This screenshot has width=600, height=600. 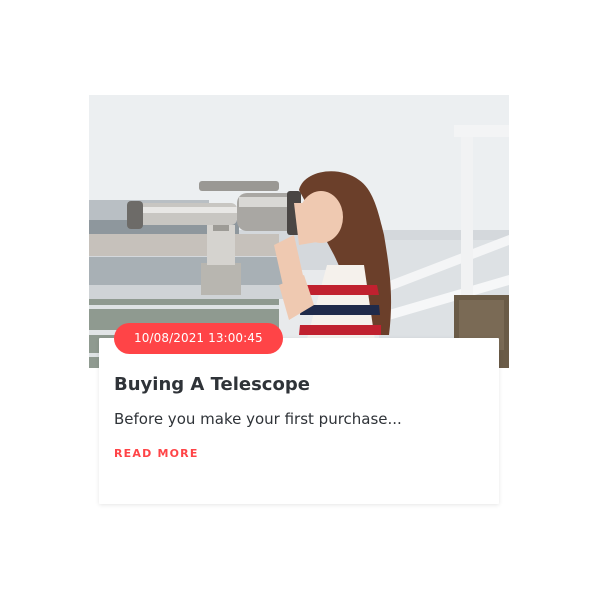 What do you see at coordinates (198, 338) in the screenshot?
I see `post-date-badge: 10/08/2021 13:00:45` at bounding box center [198, 338].